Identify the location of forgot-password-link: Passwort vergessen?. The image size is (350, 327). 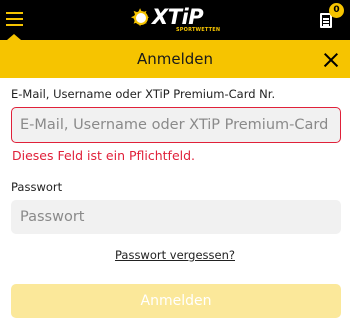
(175, 255).